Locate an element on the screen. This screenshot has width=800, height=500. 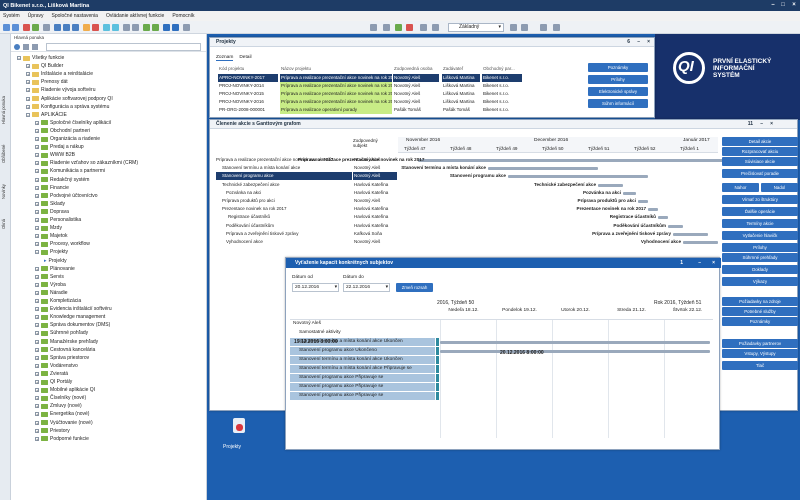
pdf-icon is located at coordinates (409, 27).